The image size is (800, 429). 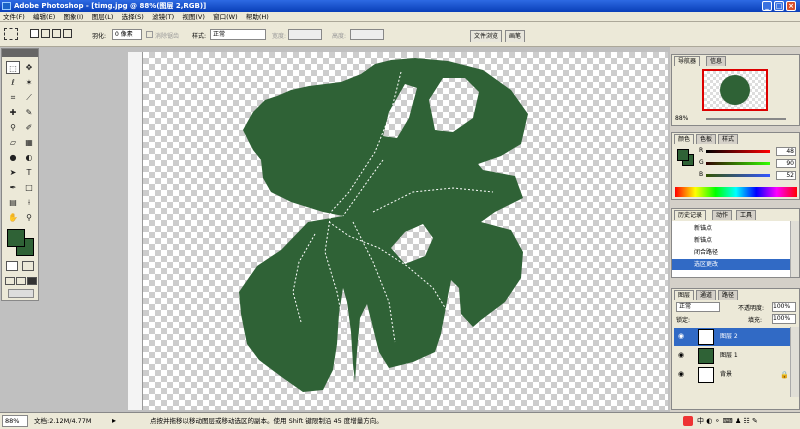 I want to click on menu-edit: 编辑(E), so click(x=44, y=17).